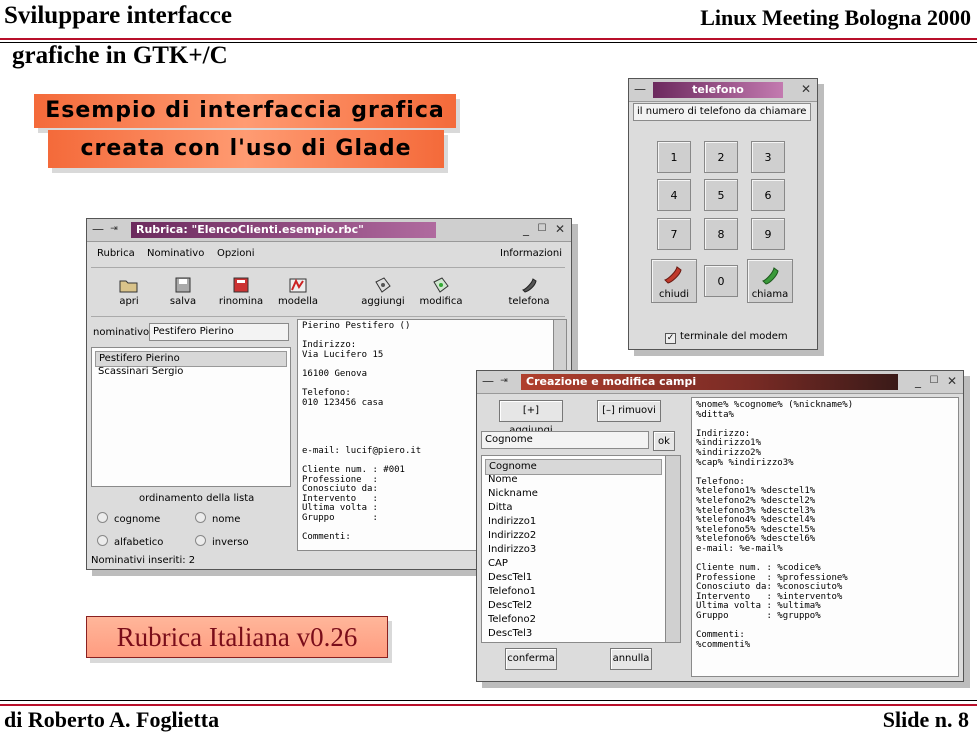 The width and height of the screenshot is (977, 740). Describe the element at coordinates (770, 294) in the screenshot. I see `call-label: chiama` at that location.